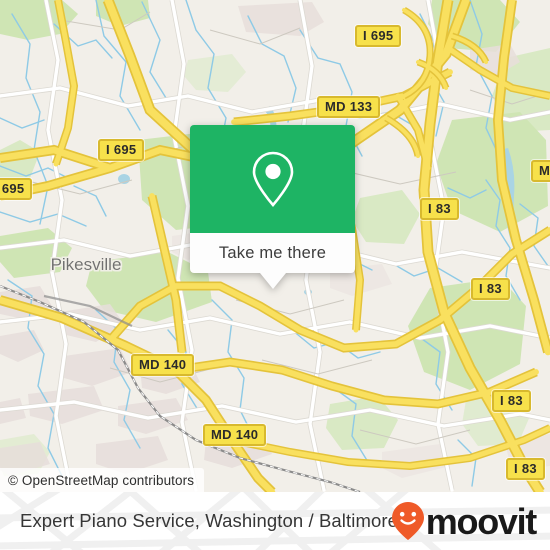 The image size is (550, 550). Describe the element at coordinates (102, 480) in the screenshot. I see `osm-attribution: © OpenStreetMap contributors` at that location.